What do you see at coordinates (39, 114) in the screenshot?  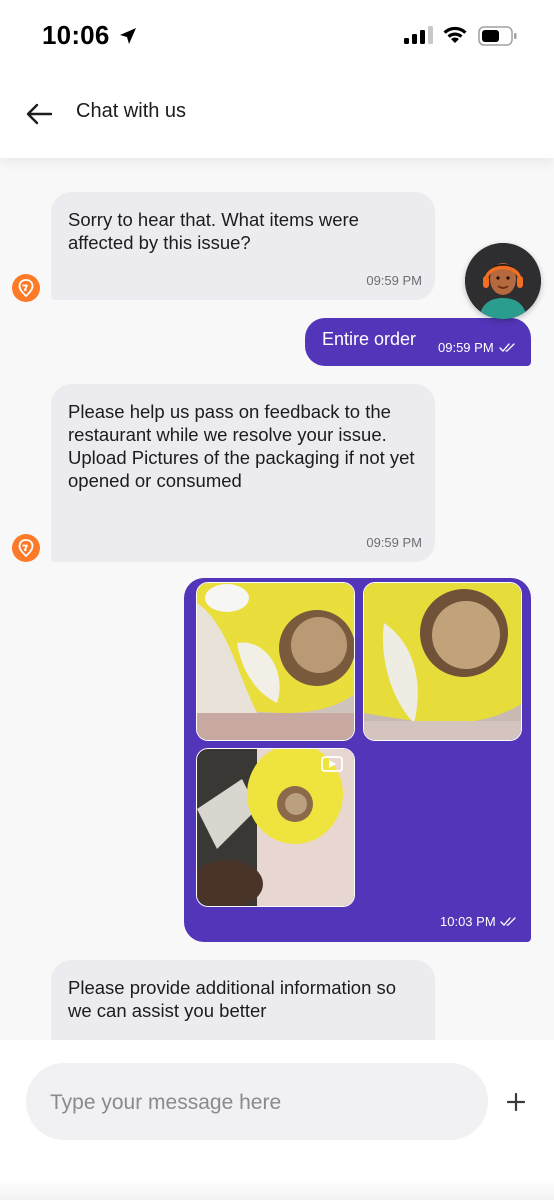 I see `back-arrow-icon` at bounding box center [39, 114].